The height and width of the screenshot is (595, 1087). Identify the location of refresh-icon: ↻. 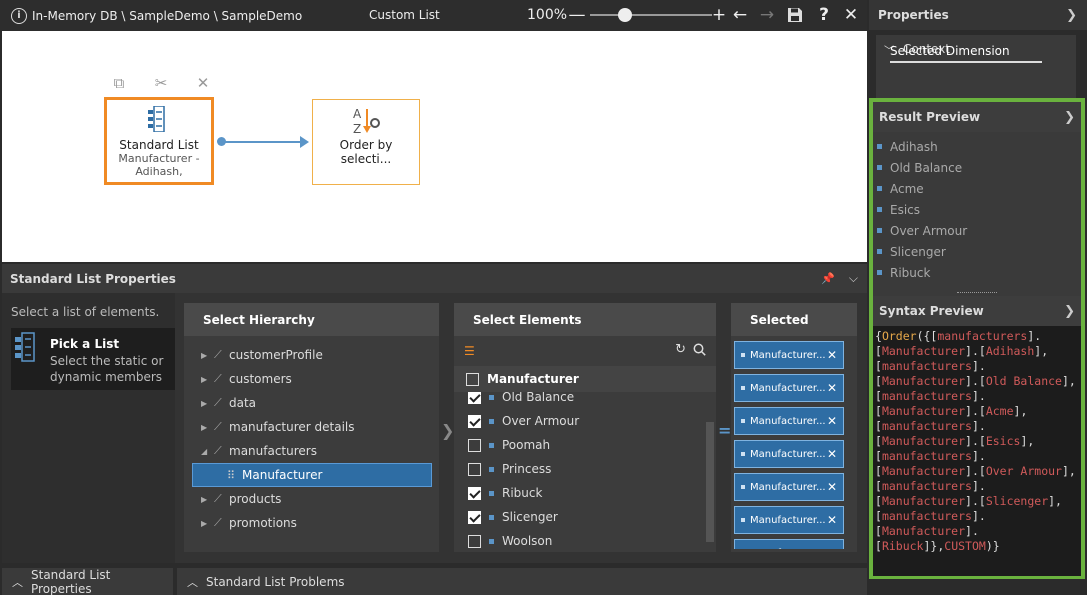
(680, 349).